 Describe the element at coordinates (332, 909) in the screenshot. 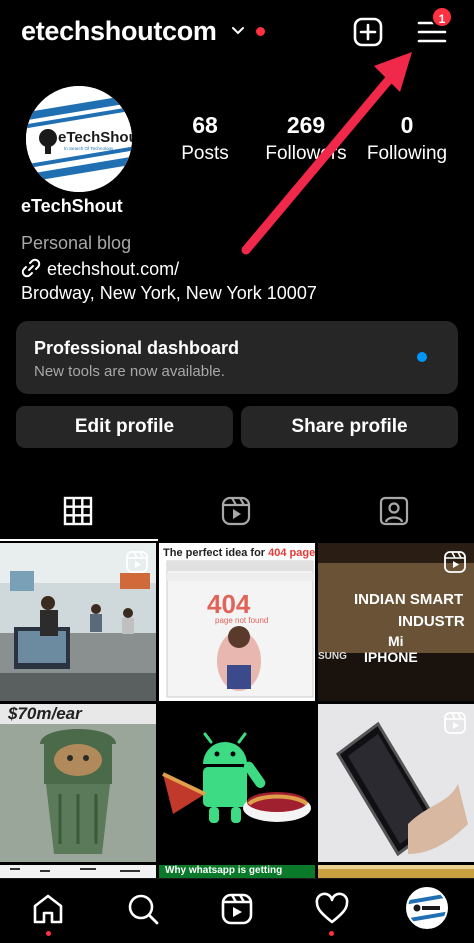

I see `heart-icon` at that location.